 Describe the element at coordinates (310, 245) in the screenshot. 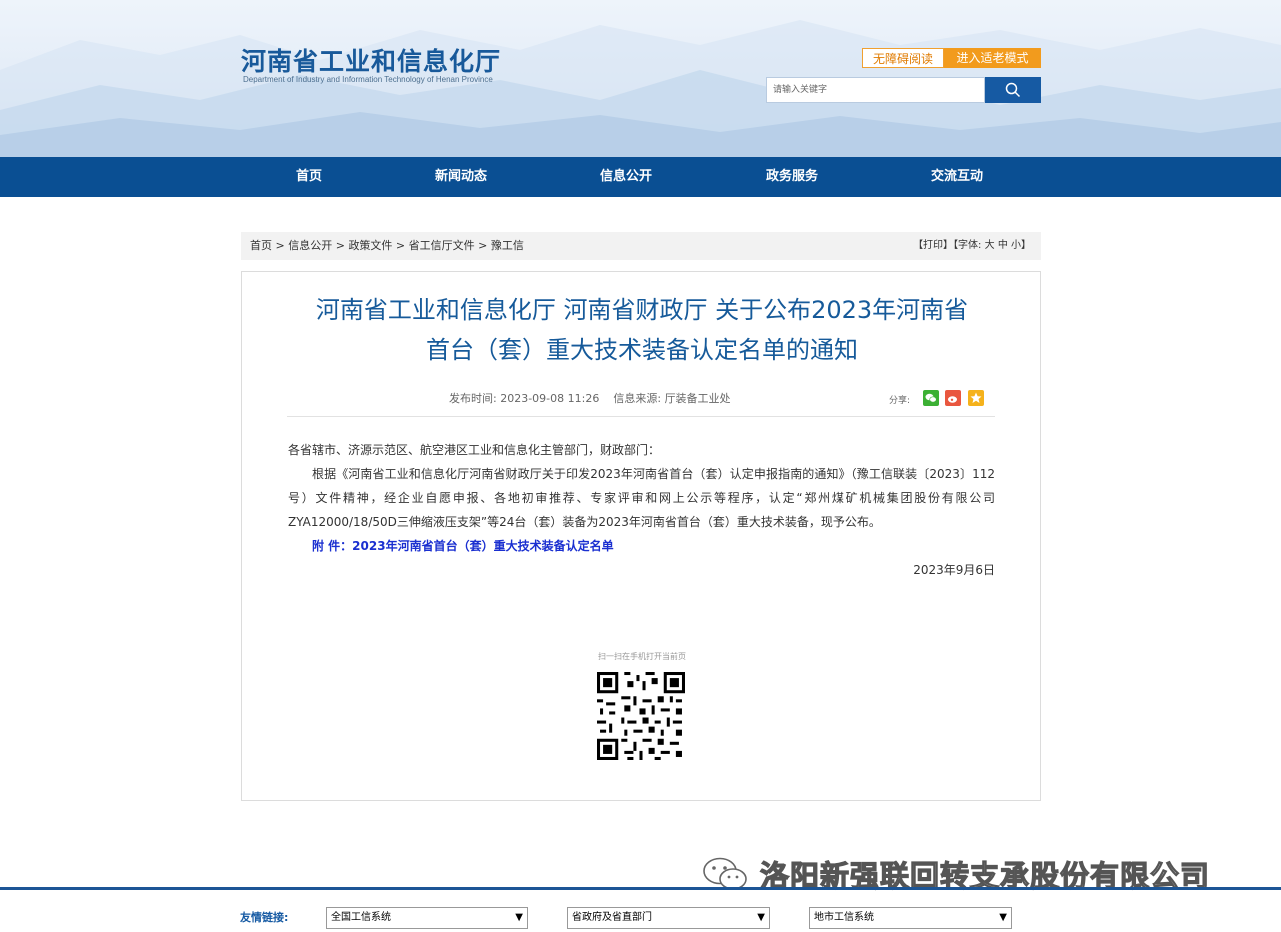

I see `breadcrumb-item: 信息公开` at that location.